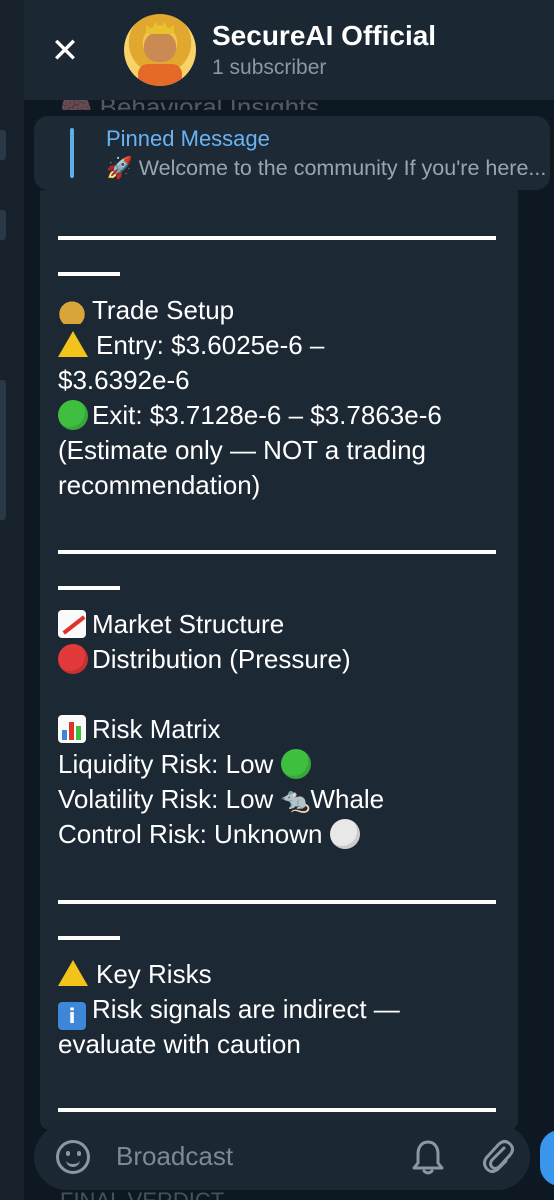 This screenshot has height=1200, width=554. Describe the element at coordinates (72, 624) in the screenshot. I see `chart-up-icon` at that location.